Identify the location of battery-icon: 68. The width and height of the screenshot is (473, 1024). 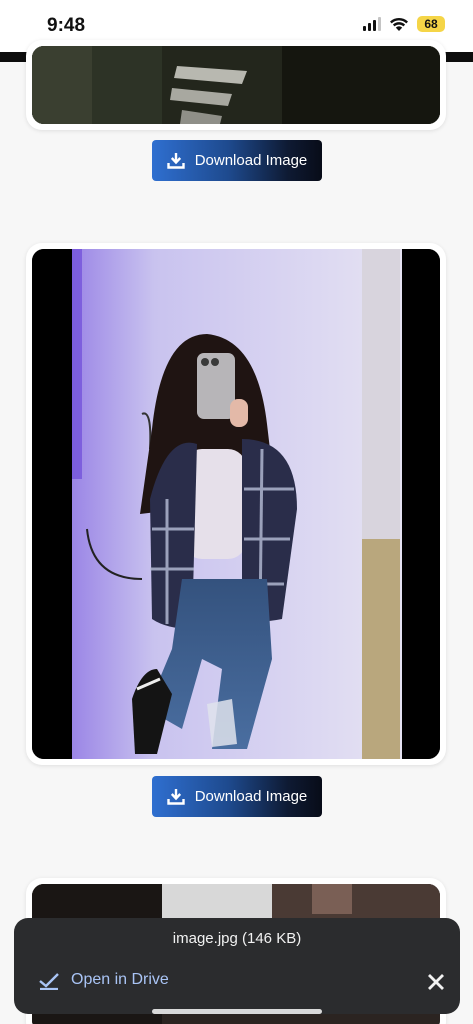
(431, 24).